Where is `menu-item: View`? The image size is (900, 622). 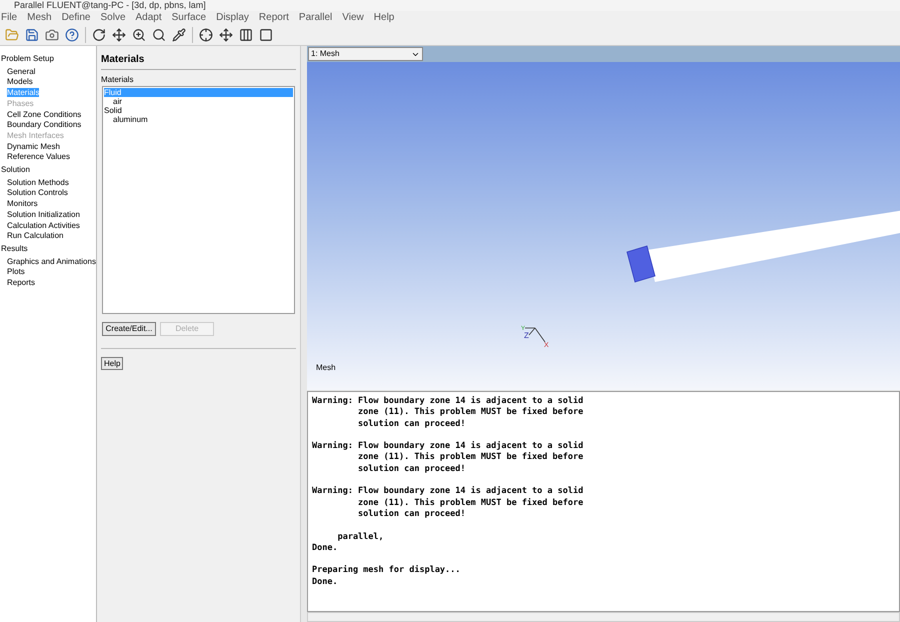 menu-item: View is located at coordinates (353, 17).